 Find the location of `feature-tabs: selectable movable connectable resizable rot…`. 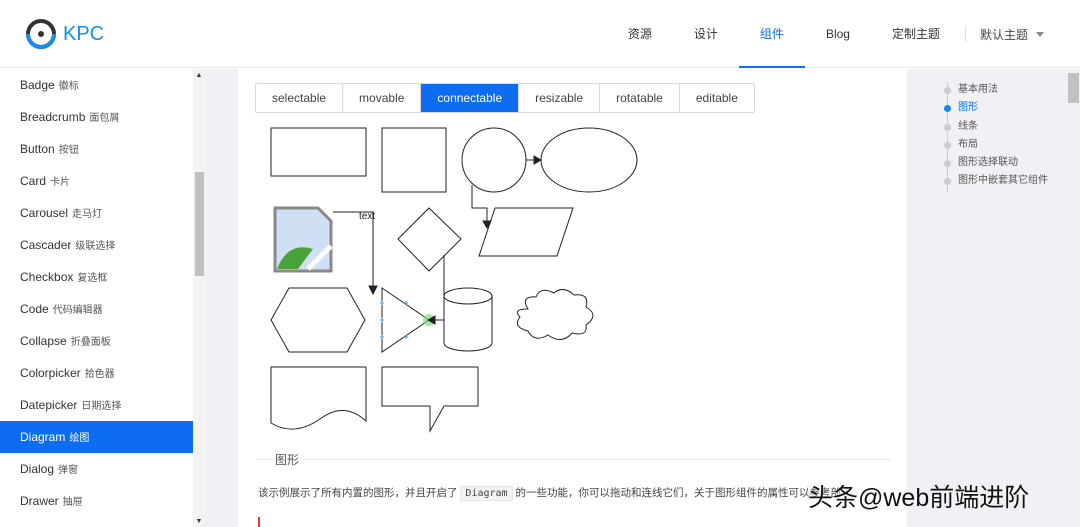

feature-tabs: selectable movable connectable resizable rot… is located at coordinates (505, 98).